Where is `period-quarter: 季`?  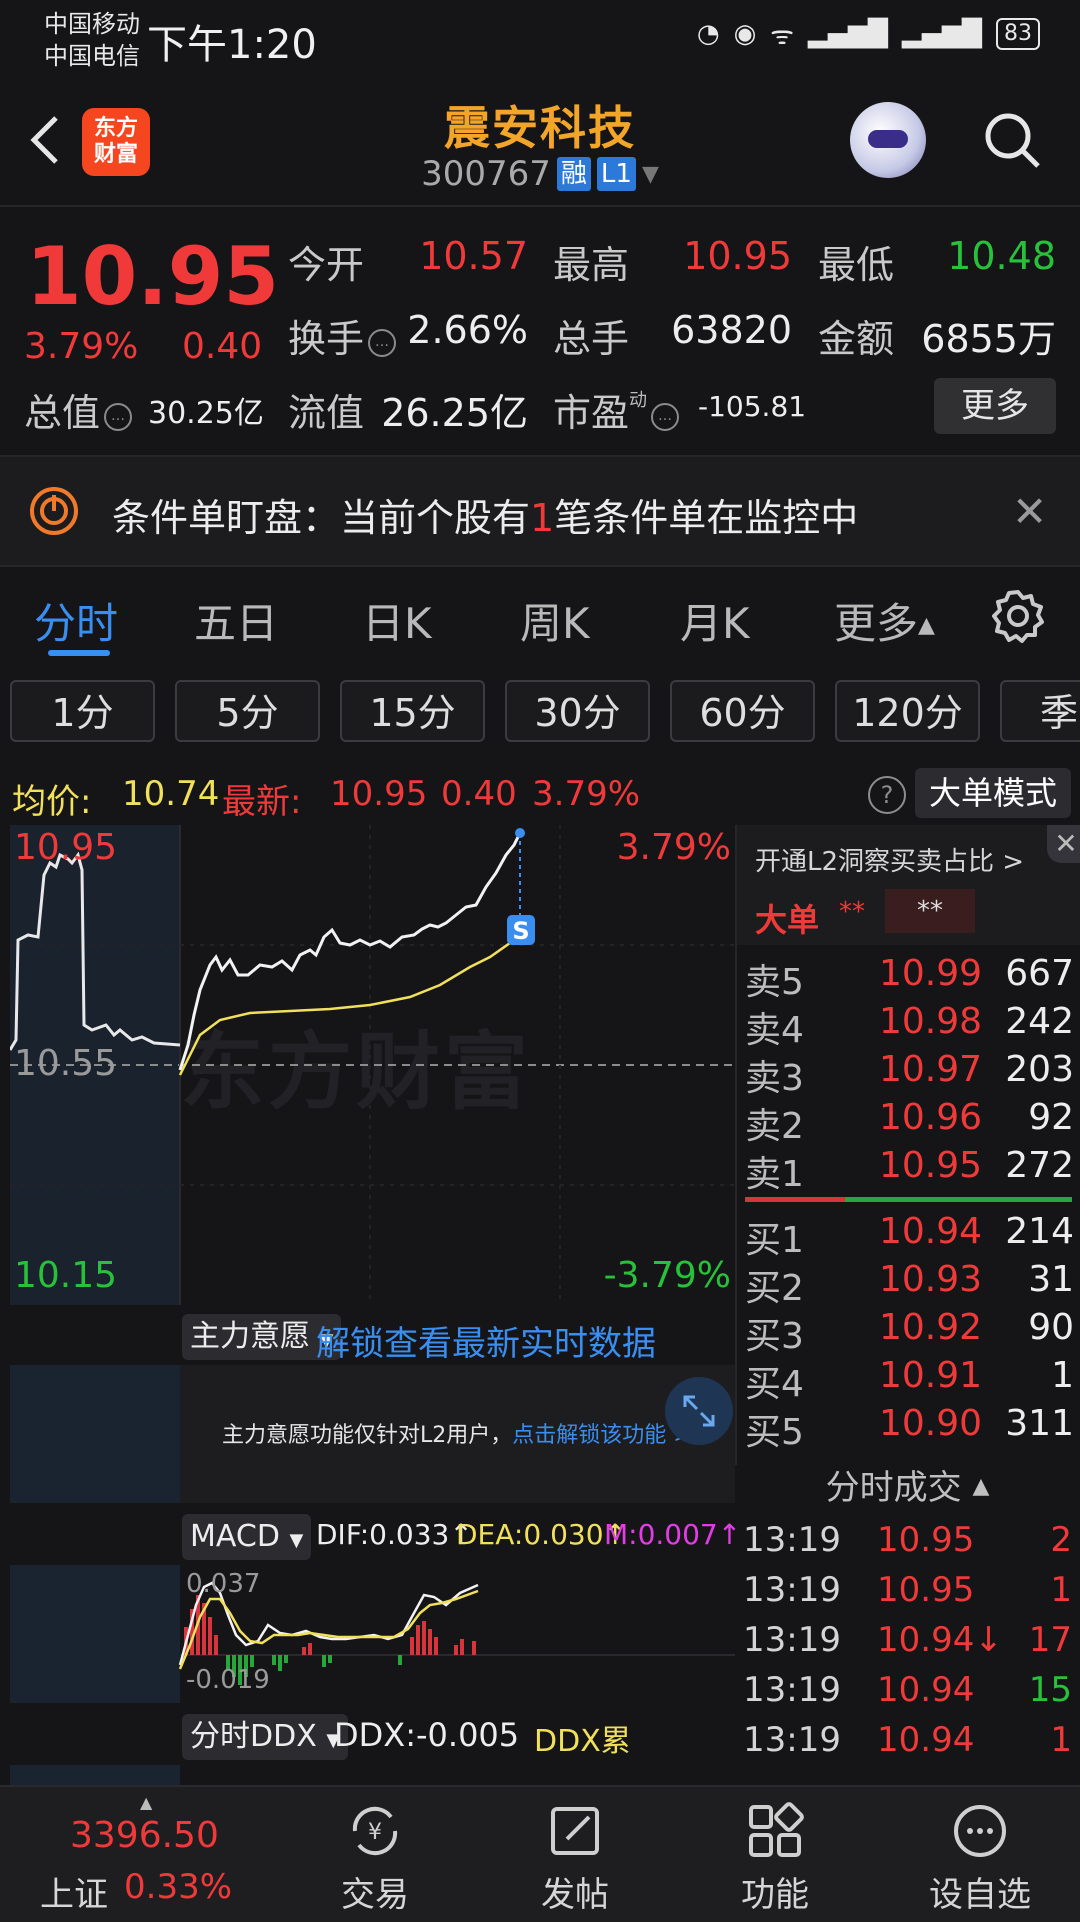
period-quarter: 季 is located at coordinates (1040, 711).